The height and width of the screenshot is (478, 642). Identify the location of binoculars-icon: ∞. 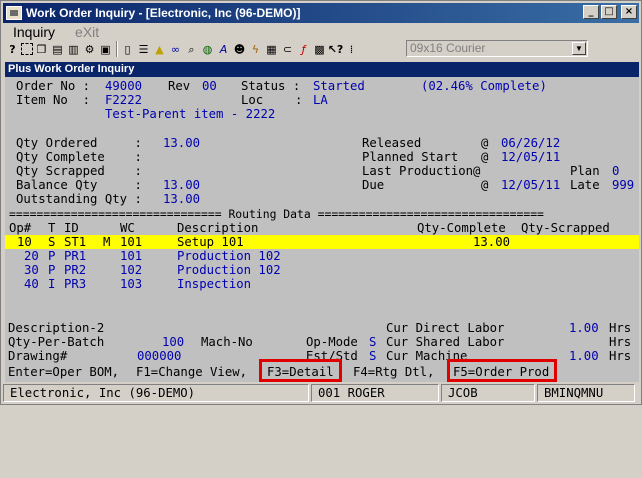
(175, 49).